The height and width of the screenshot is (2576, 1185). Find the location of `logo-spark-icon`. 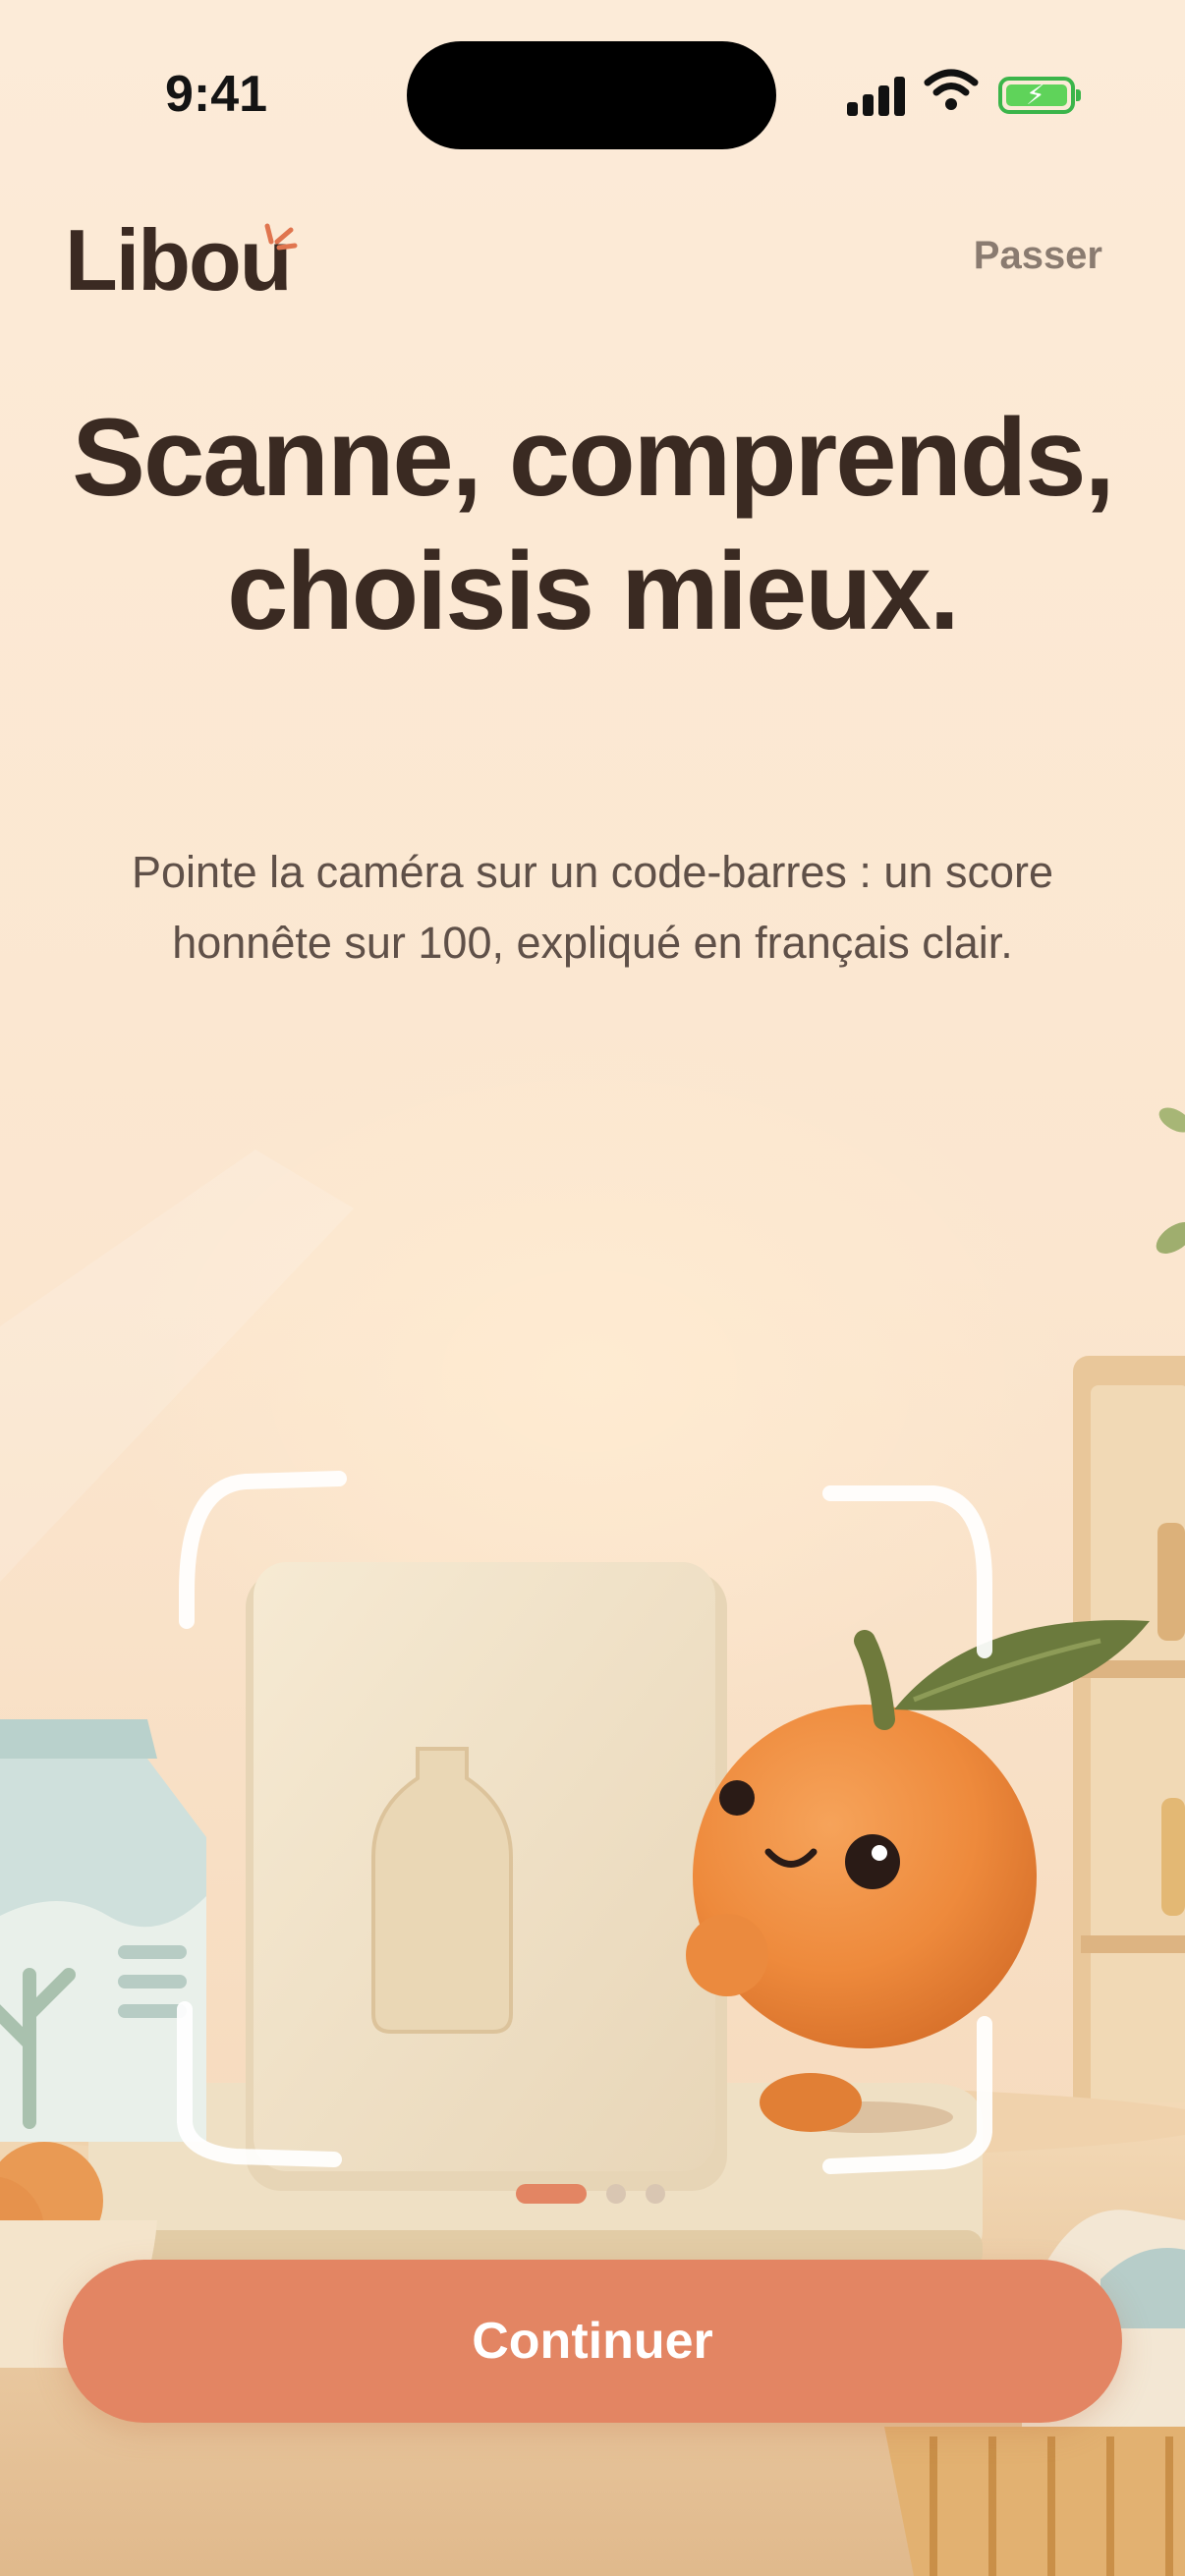

logo-spark-icon is located at coordinates (281, 237).